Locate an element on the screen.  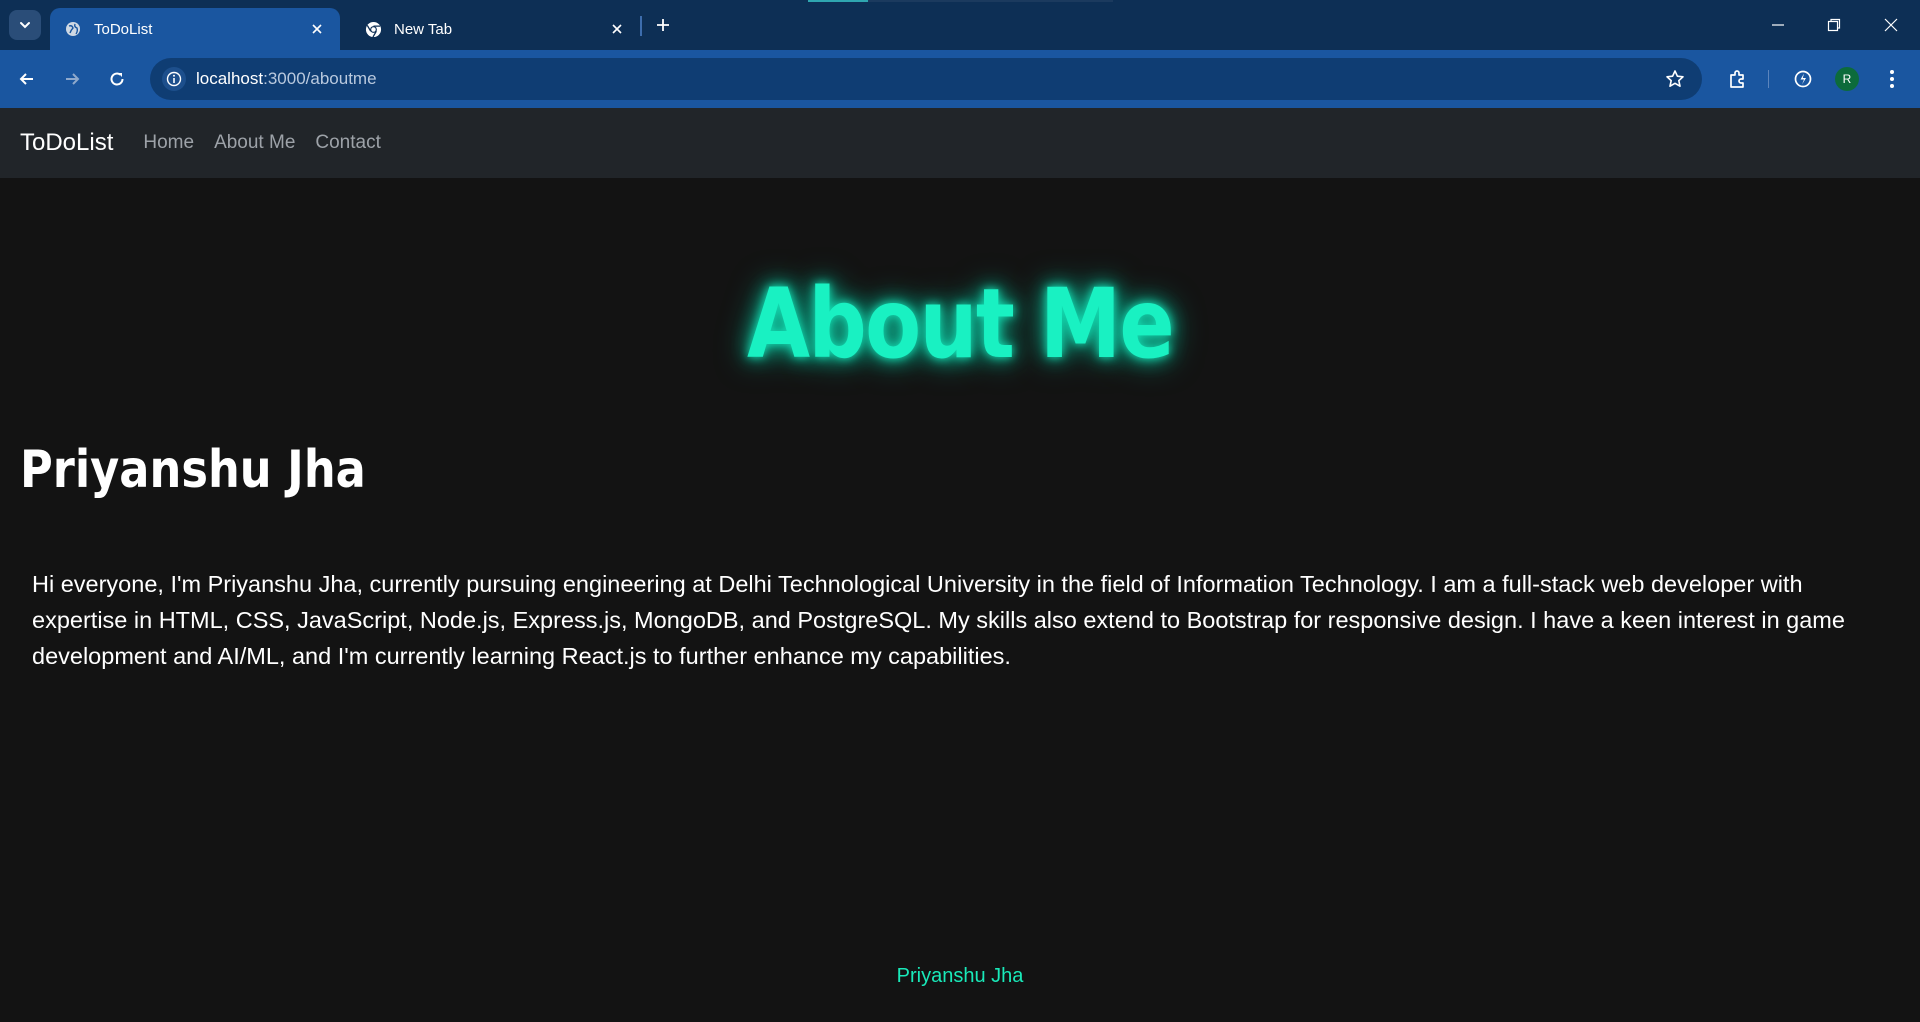
performance-button is located at coordinates (1803, 79).